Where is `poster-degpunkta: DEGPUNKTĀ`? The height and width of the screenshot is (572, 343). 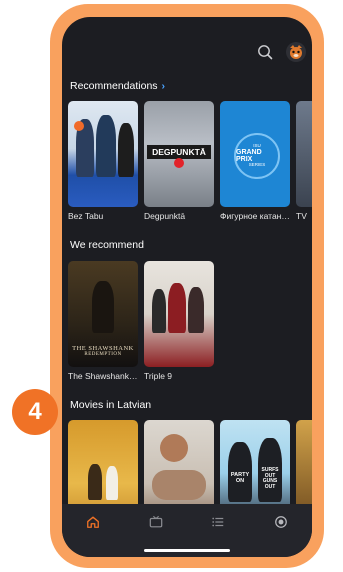 poster-degpunkta: DEGPUNKTĀ is located at coordinates (179, 154).